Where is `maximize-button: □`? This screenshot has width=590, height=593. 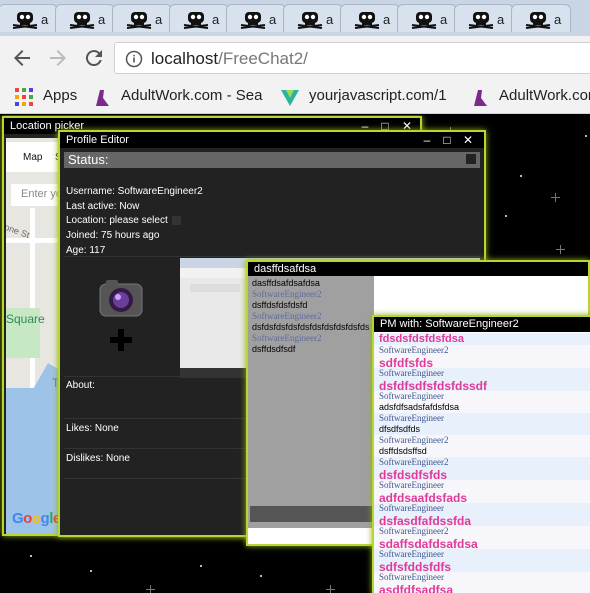
maximize-button: □ is located at coordinates (447, 140).